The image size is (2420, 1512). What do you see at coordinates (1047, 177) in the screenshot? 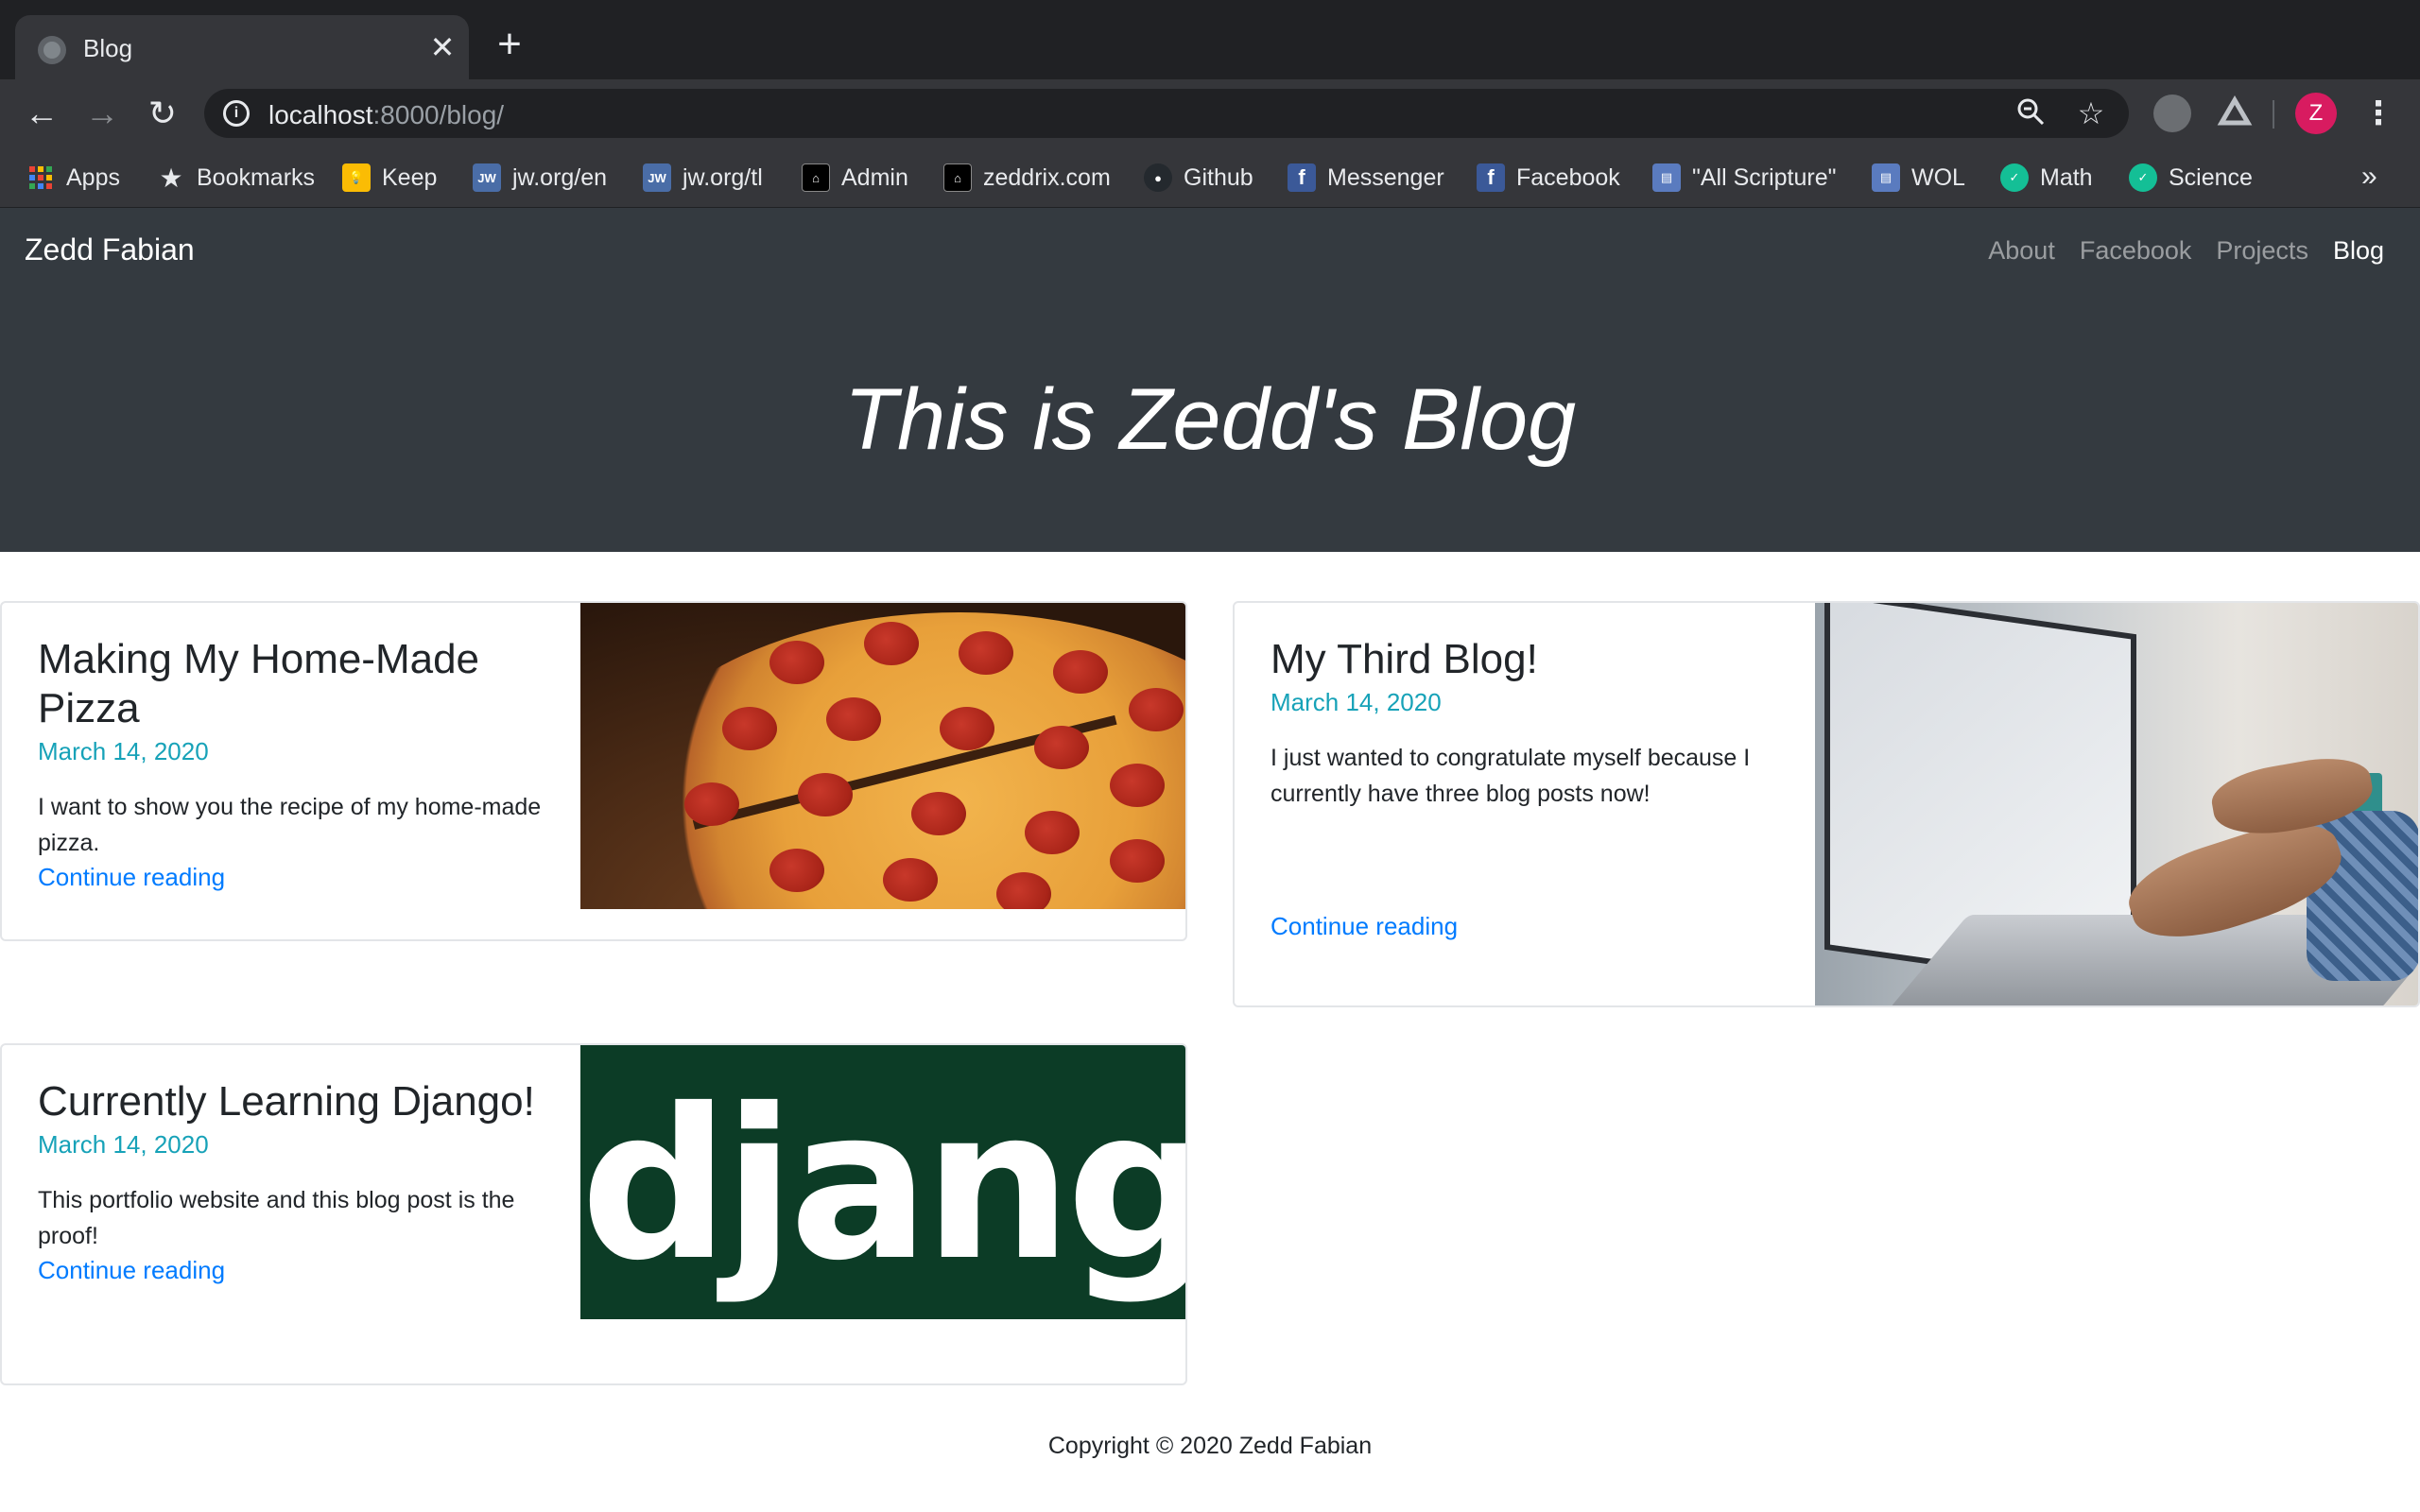
I see `bookmark-label: zeddrix.com` at bounding box center [1047, 177].